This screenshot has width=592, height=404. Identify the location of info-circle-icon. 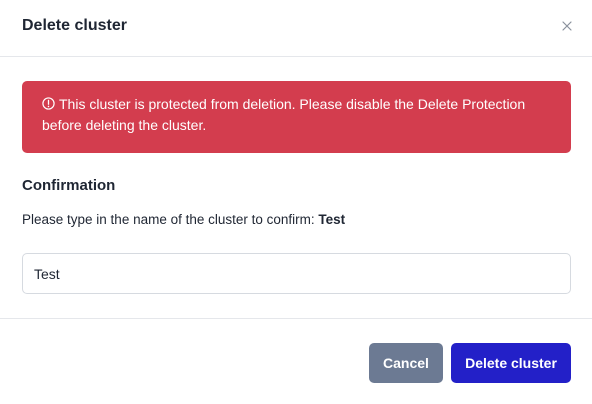
(48, 103).